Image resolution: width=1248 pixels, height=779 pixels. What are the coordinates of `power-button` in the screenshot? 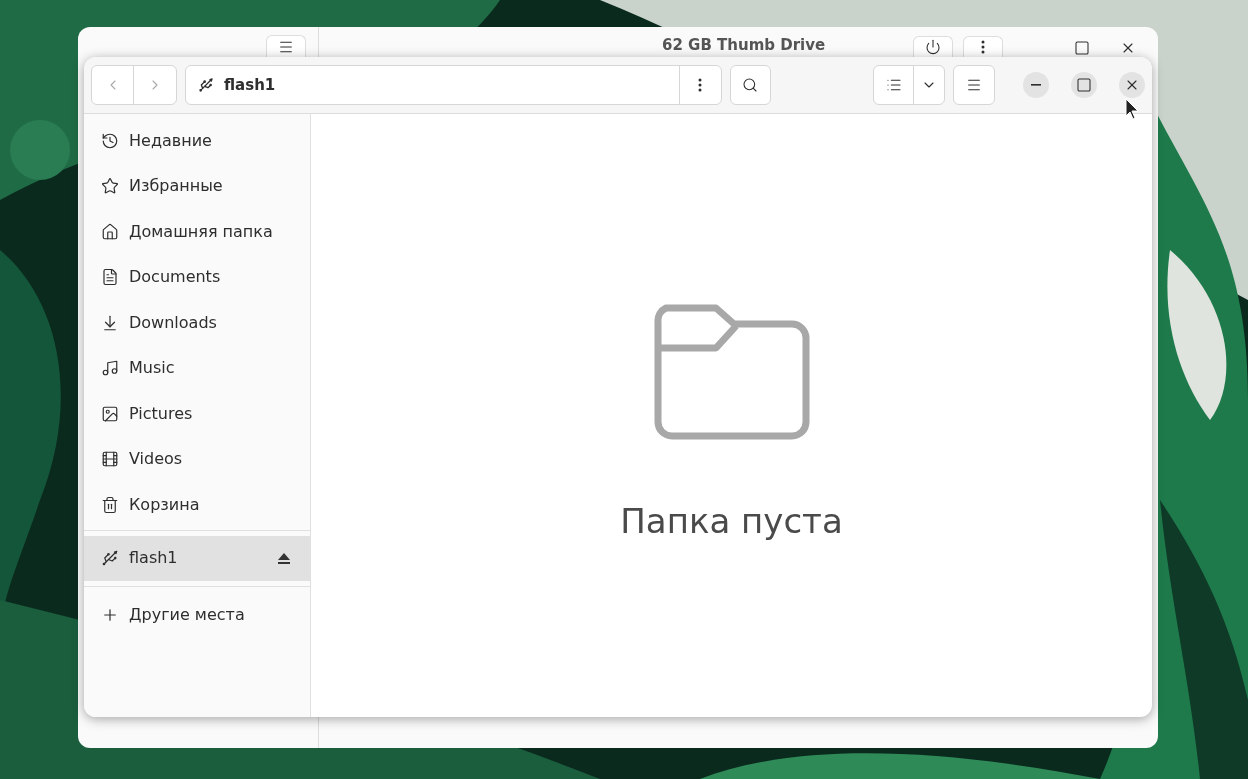 It's located at (933, 46).